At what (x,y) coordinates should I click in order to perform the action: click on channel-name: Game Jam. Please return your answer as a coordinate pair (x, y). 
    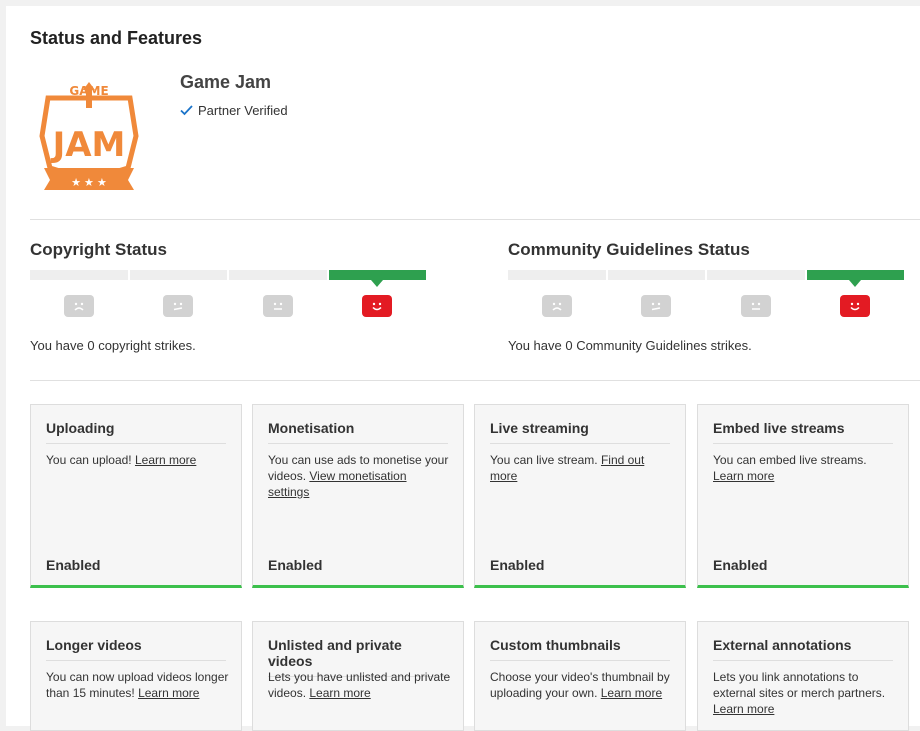
    Looking at the image, I should click on (226, 82).